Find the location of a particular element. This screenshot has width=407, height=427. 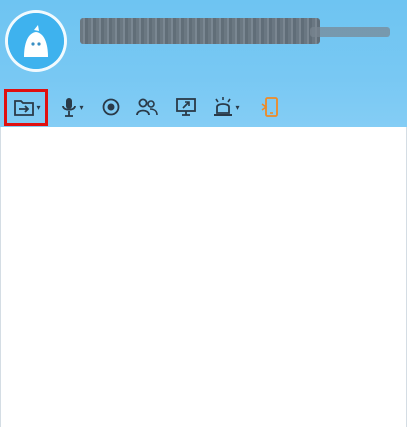

avatar is located at coordinates (36, 41).